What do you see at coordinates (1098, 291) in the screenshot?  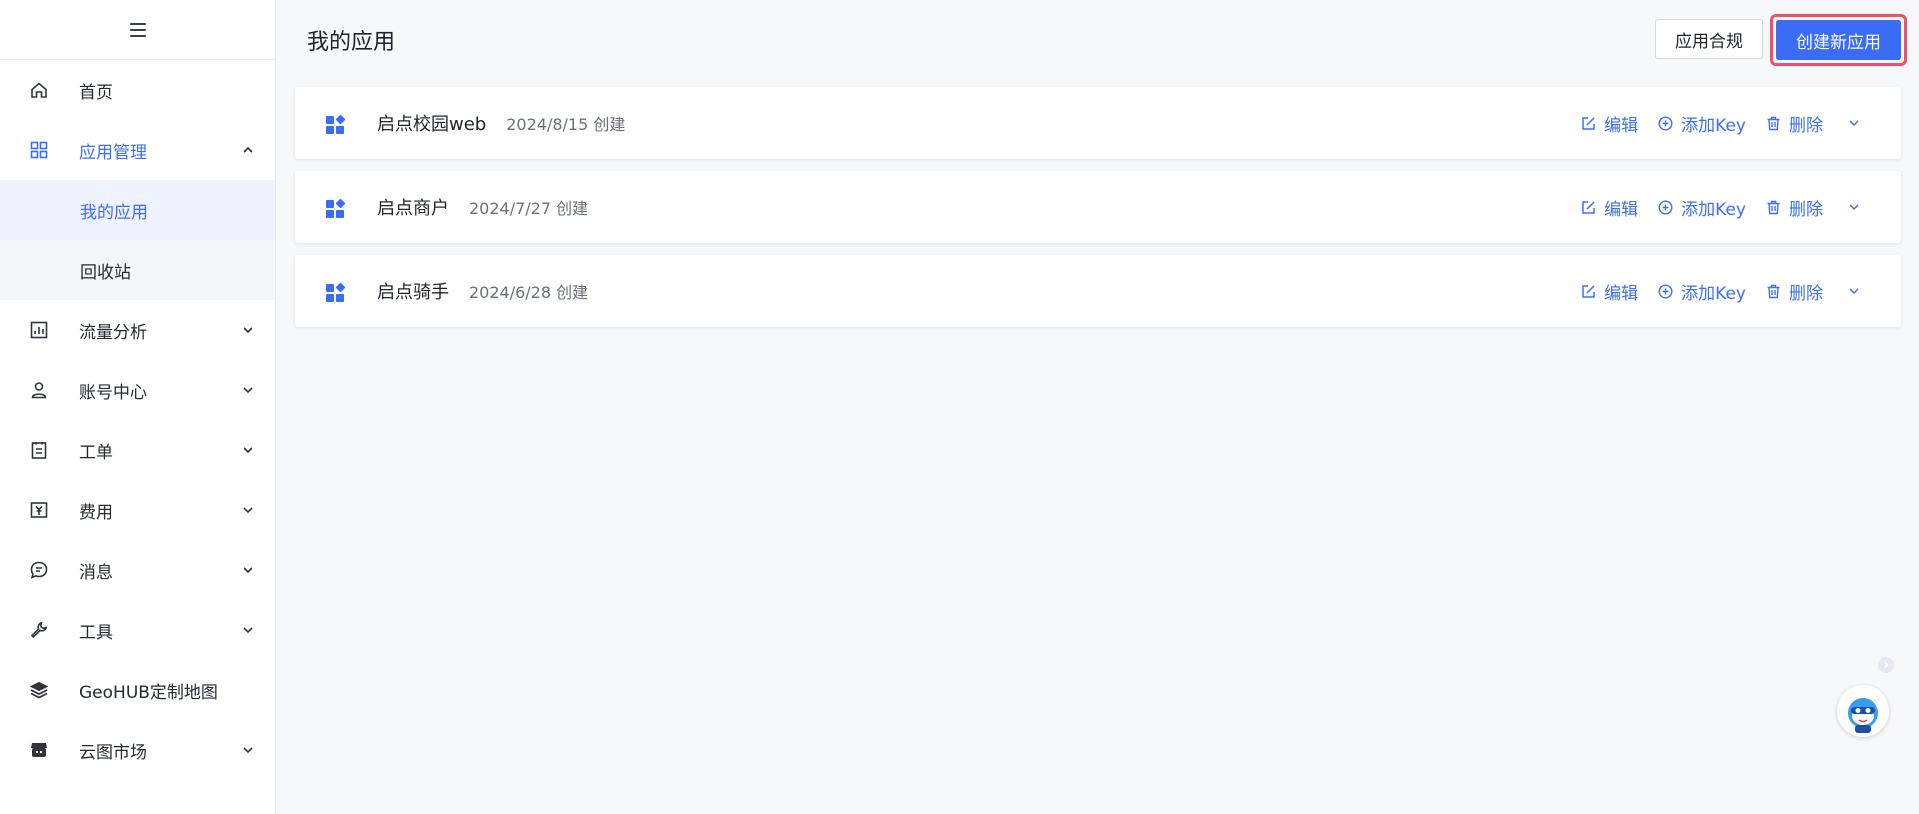 I see `app-card: 启点骑手 2024/6/28 创建 编辑 添加Key 删除` at bounding box center [1098, 291].